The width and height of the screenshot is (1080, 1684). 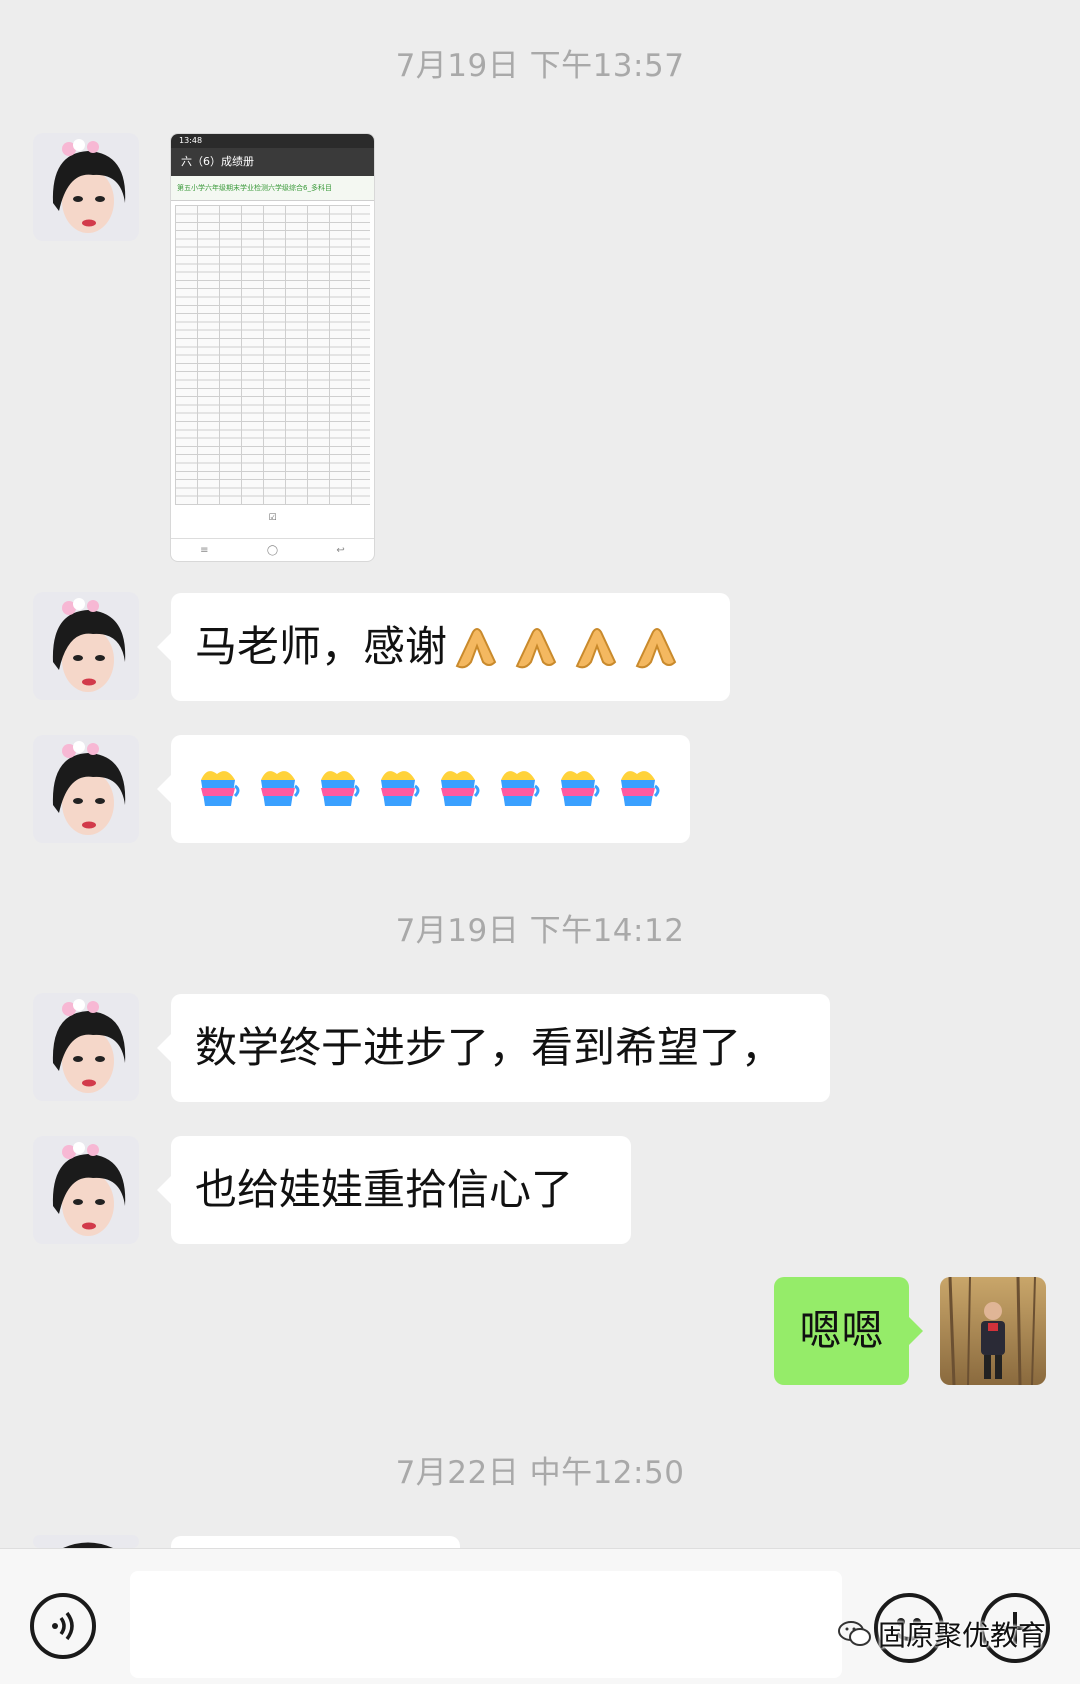 I want to click on timestamp: 7月19日 下午14:12, so click(x=540, y=931).